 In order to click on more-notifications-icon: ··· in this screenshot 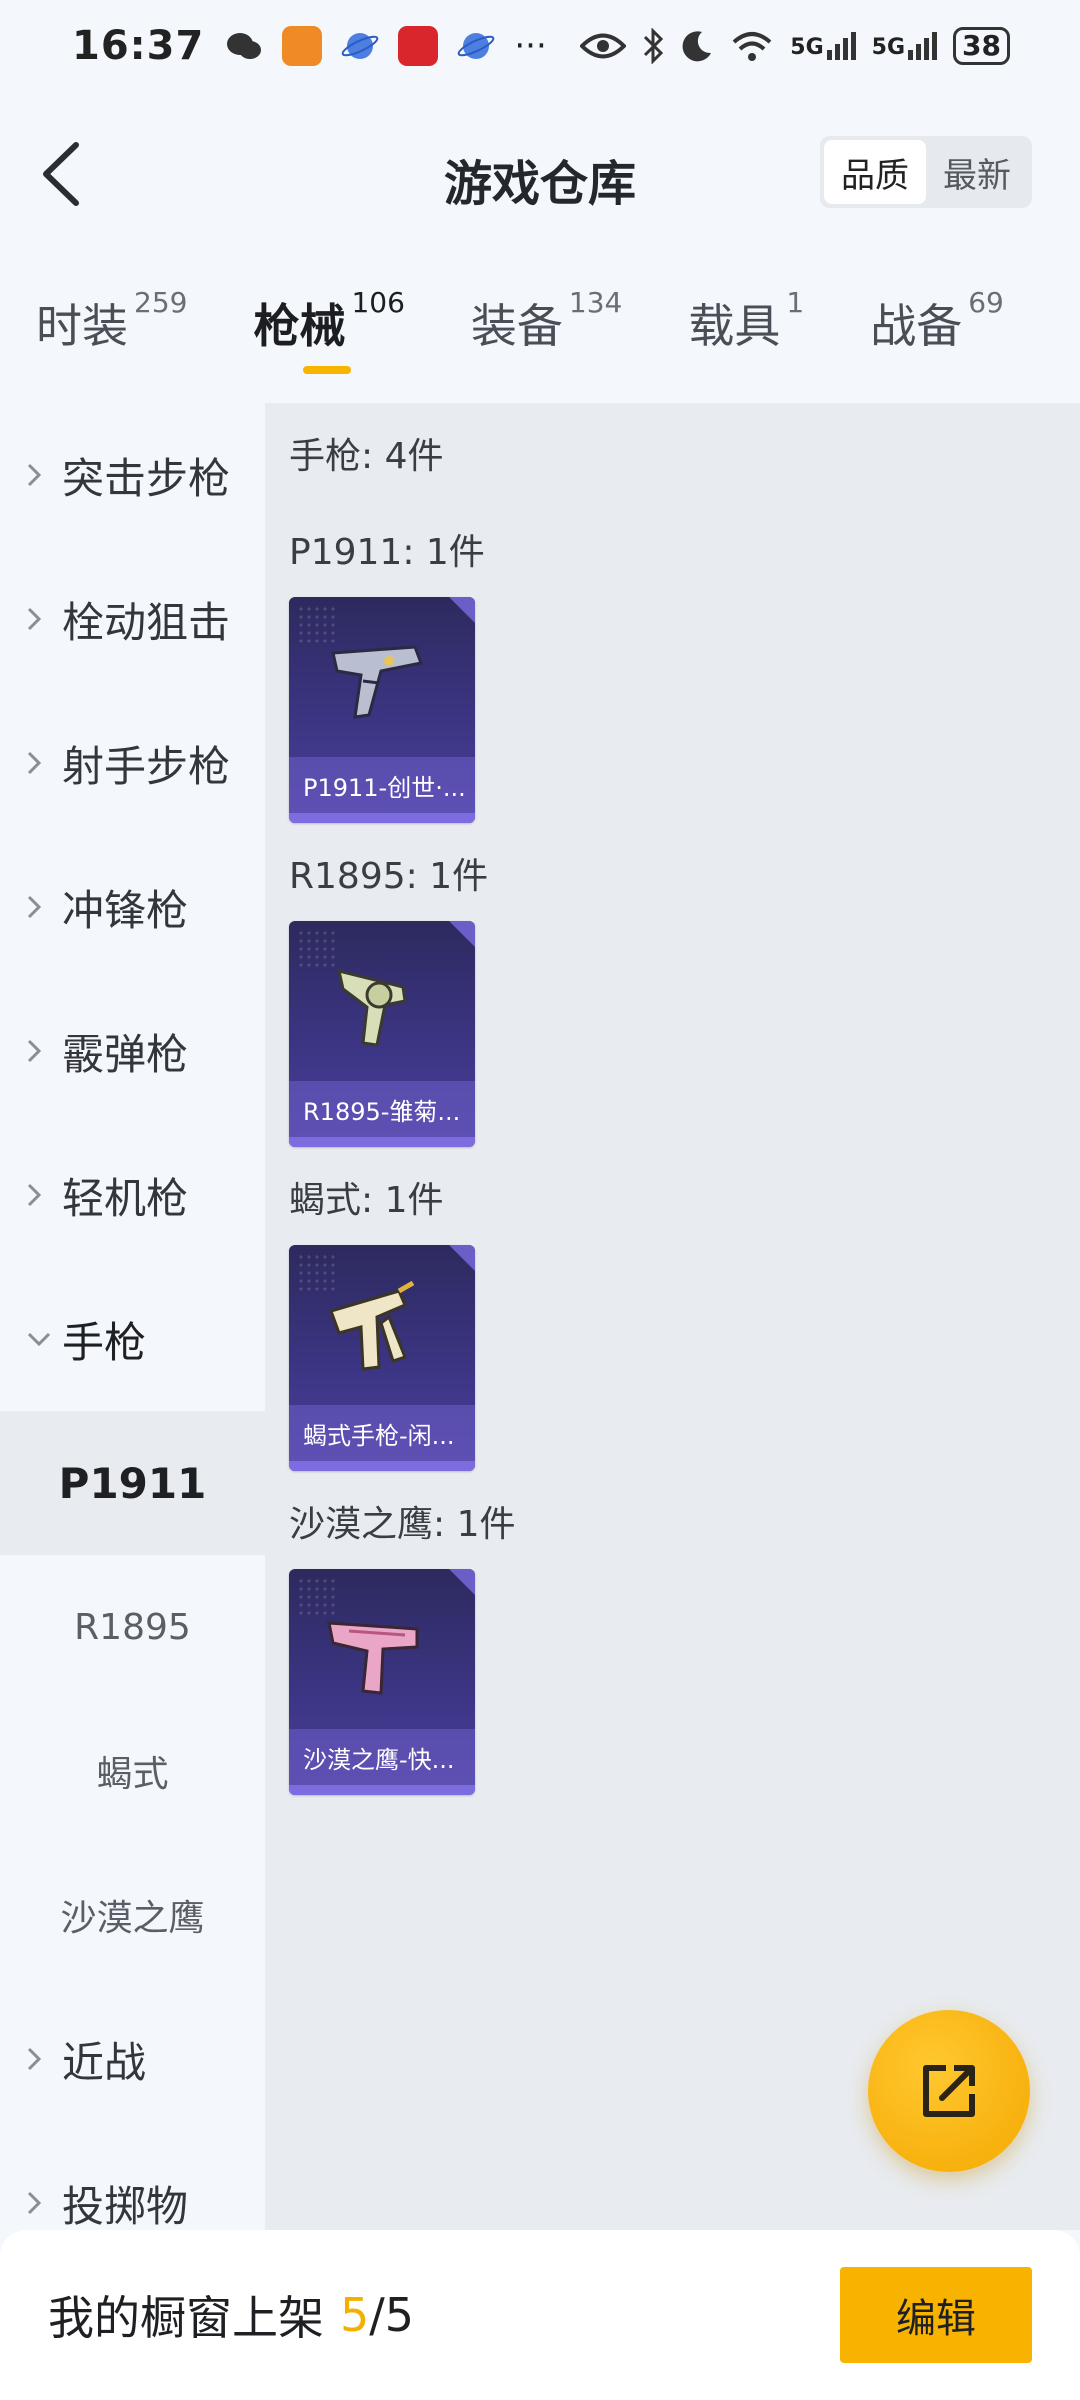, I will do `click(530, 46)`.